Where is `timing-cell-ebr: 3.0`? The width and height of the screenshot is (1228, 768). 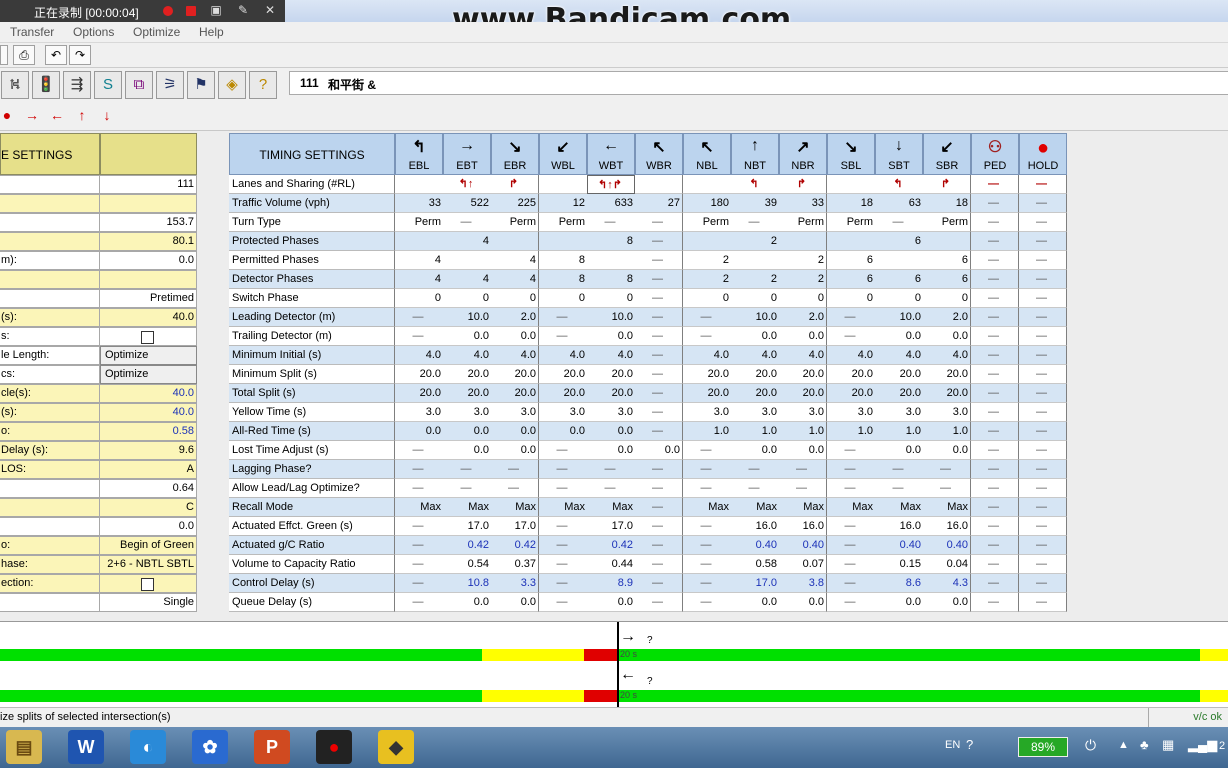 timing-cell-ebr: 3.0 is located at coordinates (515, 412).